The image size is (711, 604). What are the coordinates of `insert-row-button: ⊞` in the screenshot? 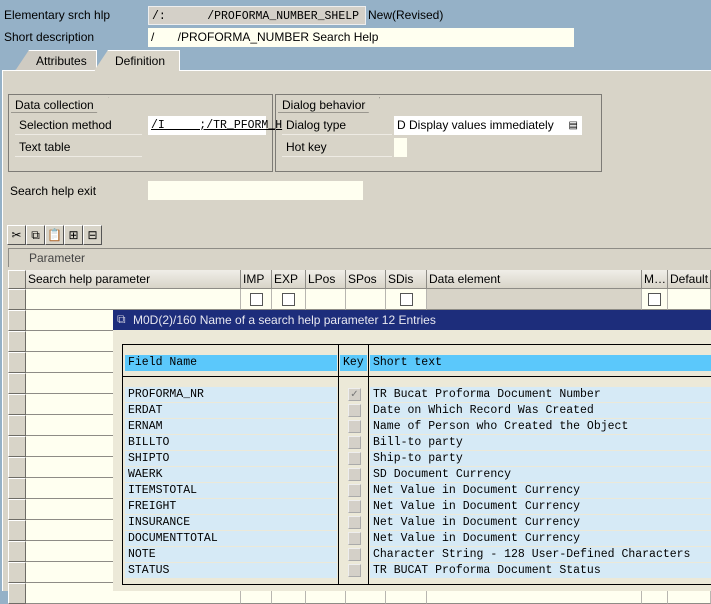 It's located at (73, 235).